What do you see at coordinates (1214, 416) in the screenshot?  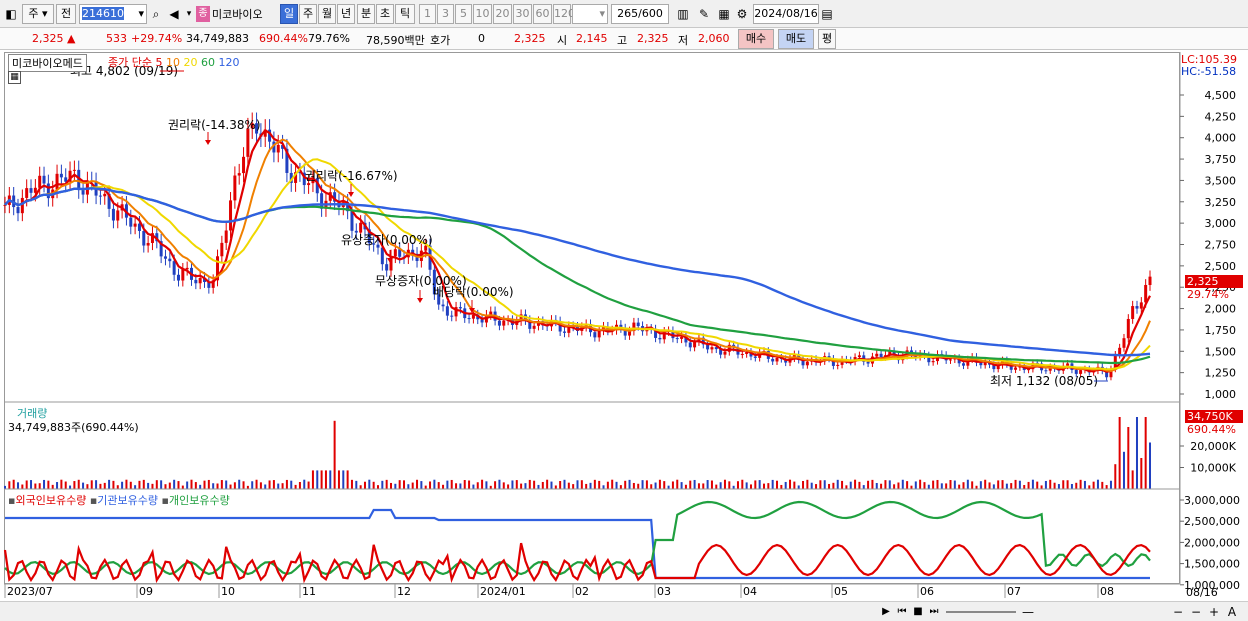 I see `volume-tag: 34,750K` at bounding box center [1214, 416].